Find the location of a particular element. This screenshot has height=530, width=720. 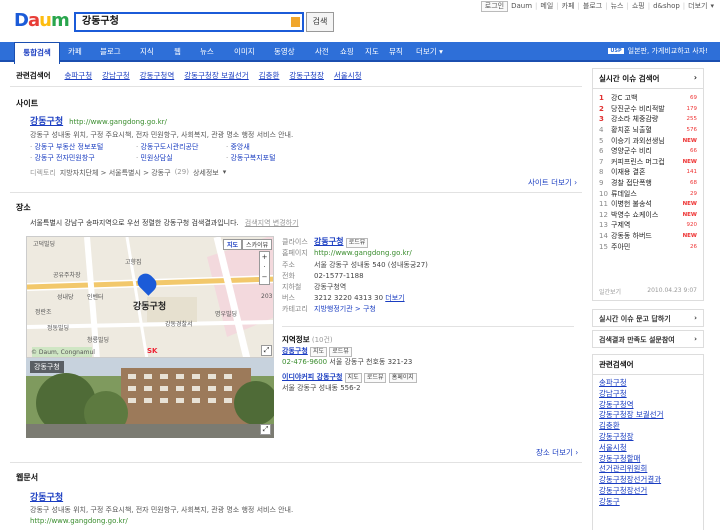

promo-banner: USP 일본판, 가게비교하고 사자! is located at coordinates (658, 51).